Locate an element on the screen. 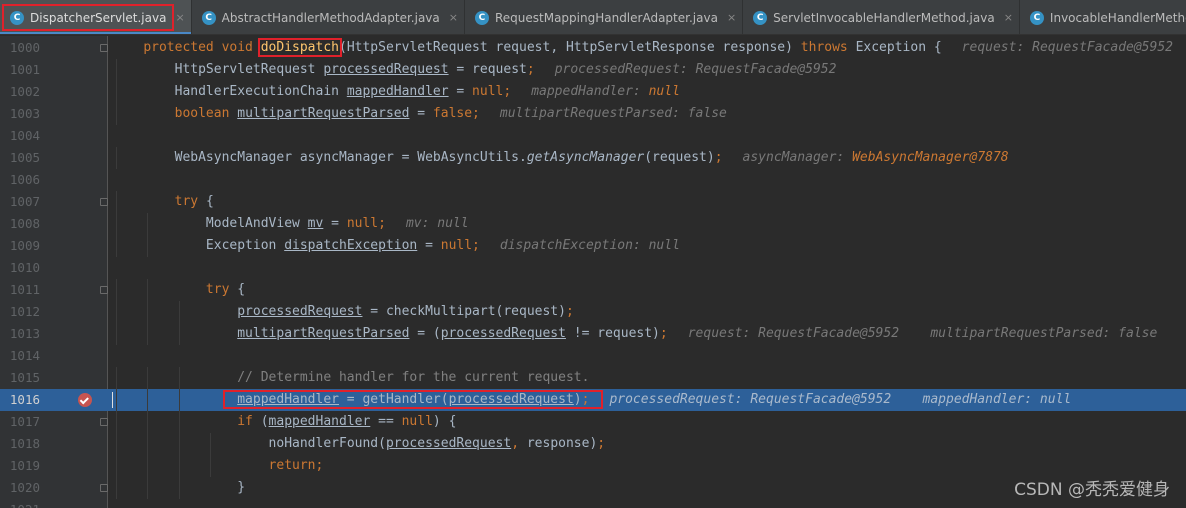  line-number: 1008 is located at coordinates (20, 224).